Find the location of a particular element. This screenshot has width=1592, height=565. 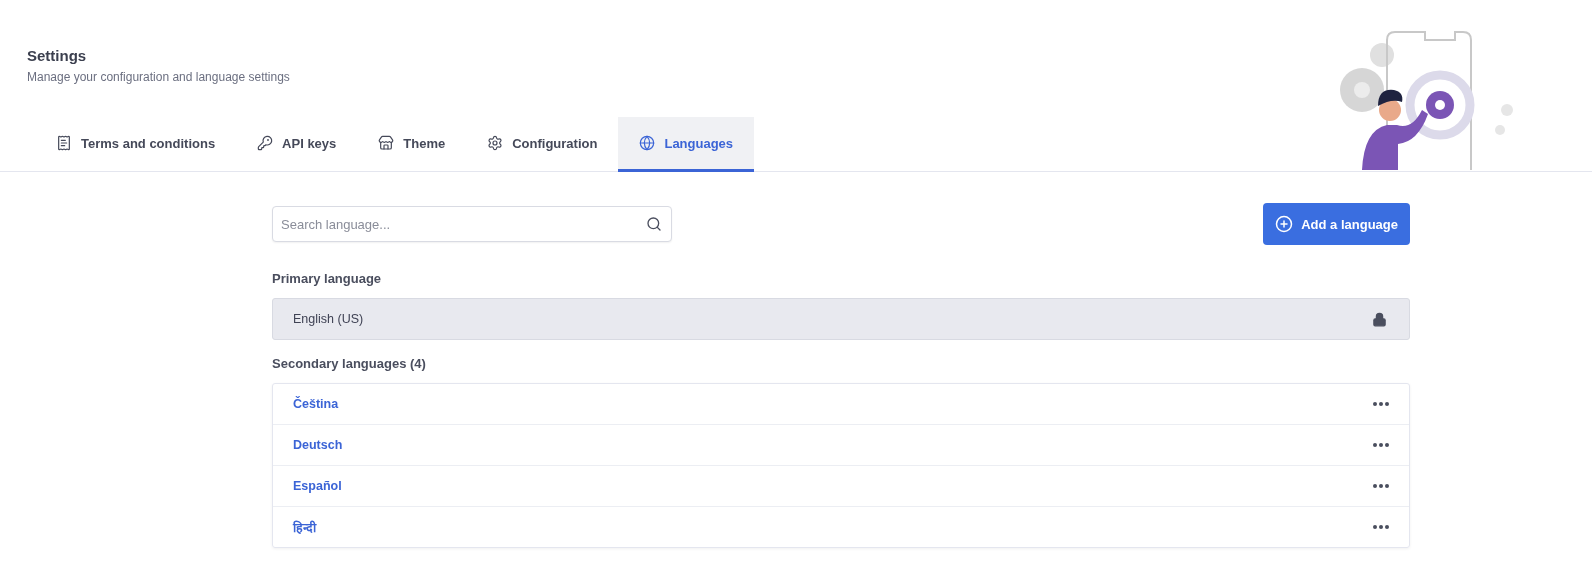

section-heading: Secondary languages (4) is located at coordinates (349, 363).